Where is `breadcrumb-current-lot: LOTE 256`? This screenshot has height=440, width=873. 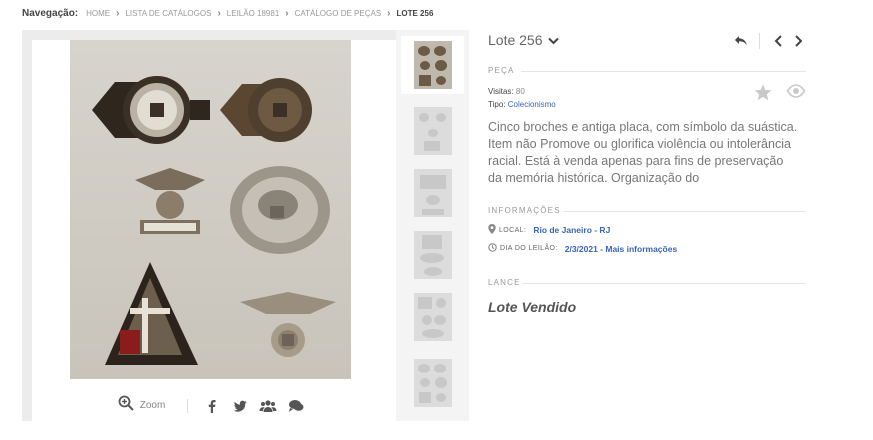 breadcrumb-current-lot: LOTE 256 is located at coordinates (415, 13).